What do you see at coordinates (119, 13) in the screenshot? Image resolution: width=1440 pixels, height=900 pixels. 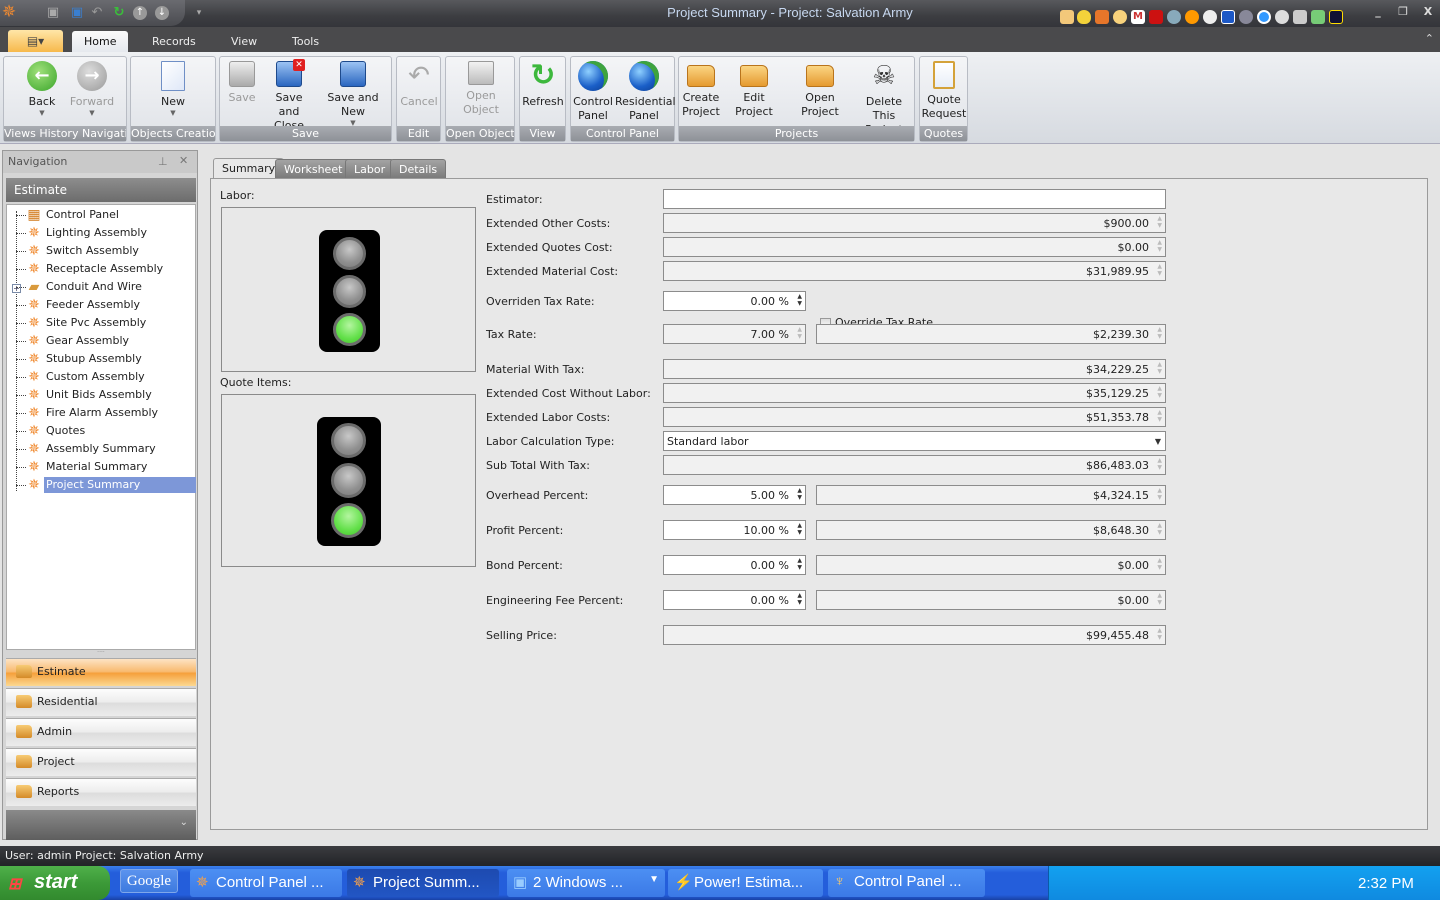 I see `qat-refresh-icon: ↻` at bounding box center [119, 13].